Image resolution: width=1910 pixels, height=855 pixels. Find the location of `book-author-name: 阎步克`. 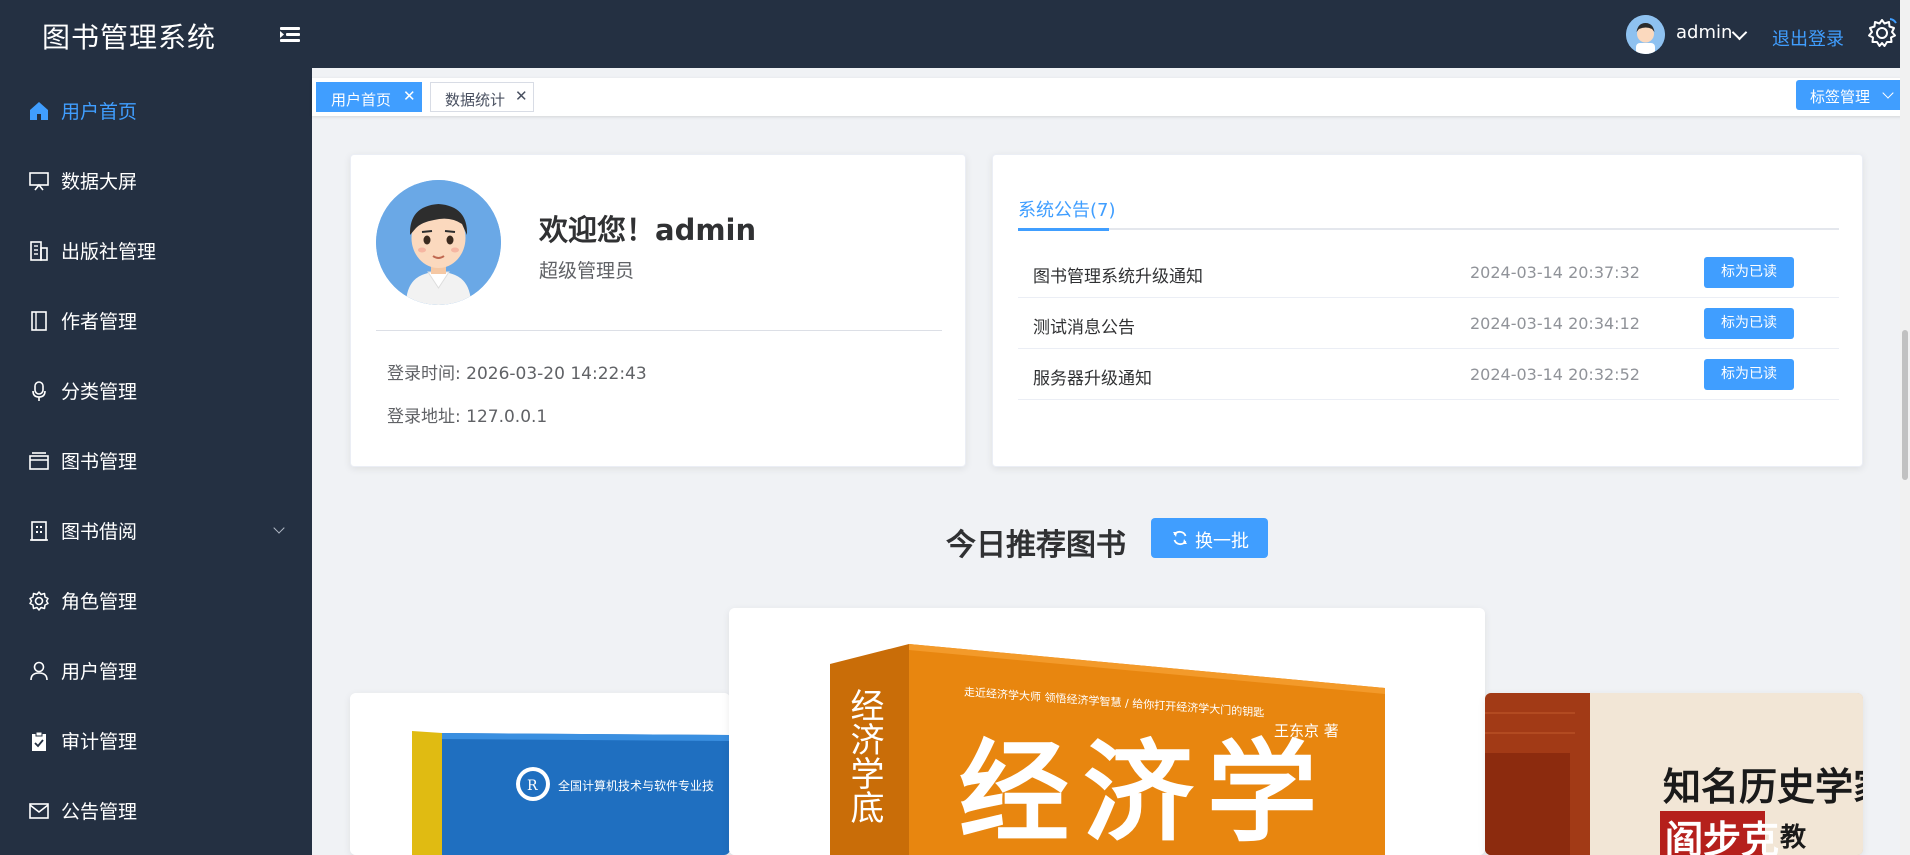

book-author-name: 阎步克 is located at coordinates (1722, 836).